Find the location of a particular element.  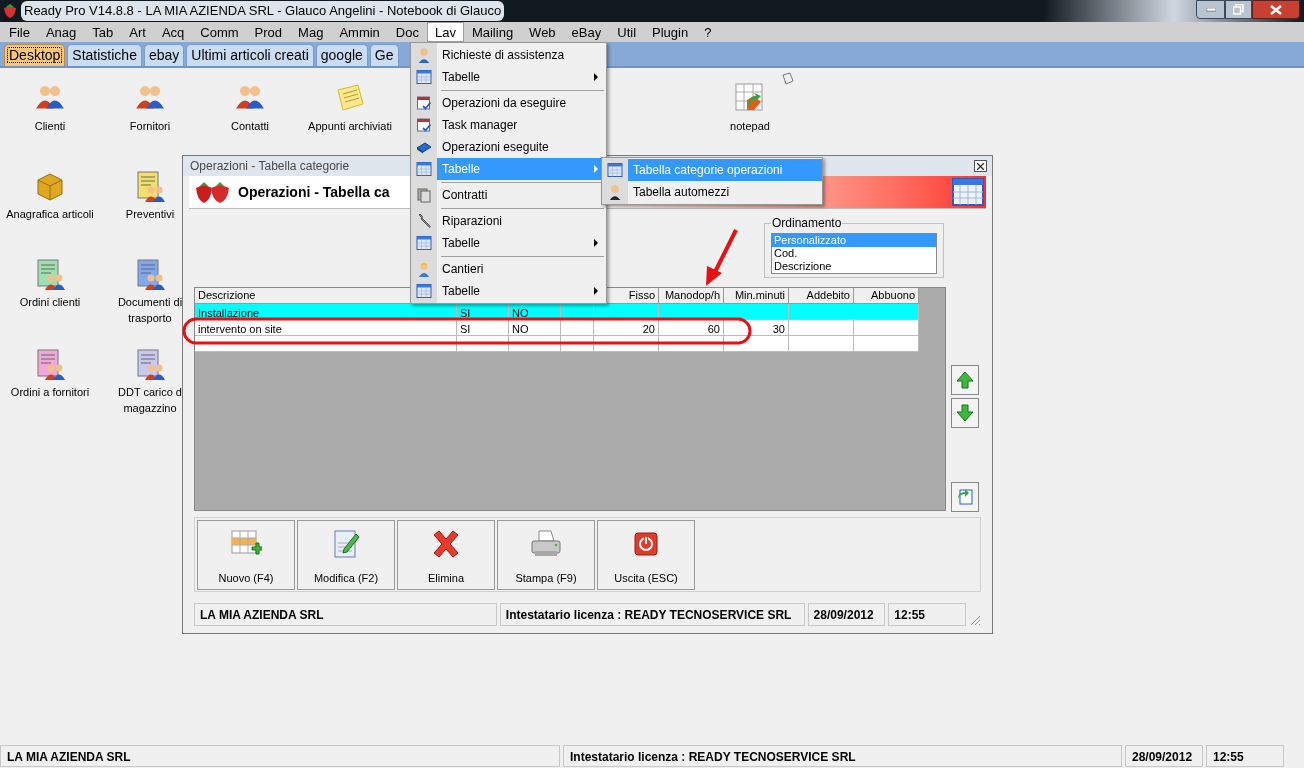

menu-item: eBay is located at coordinates (586, 32).